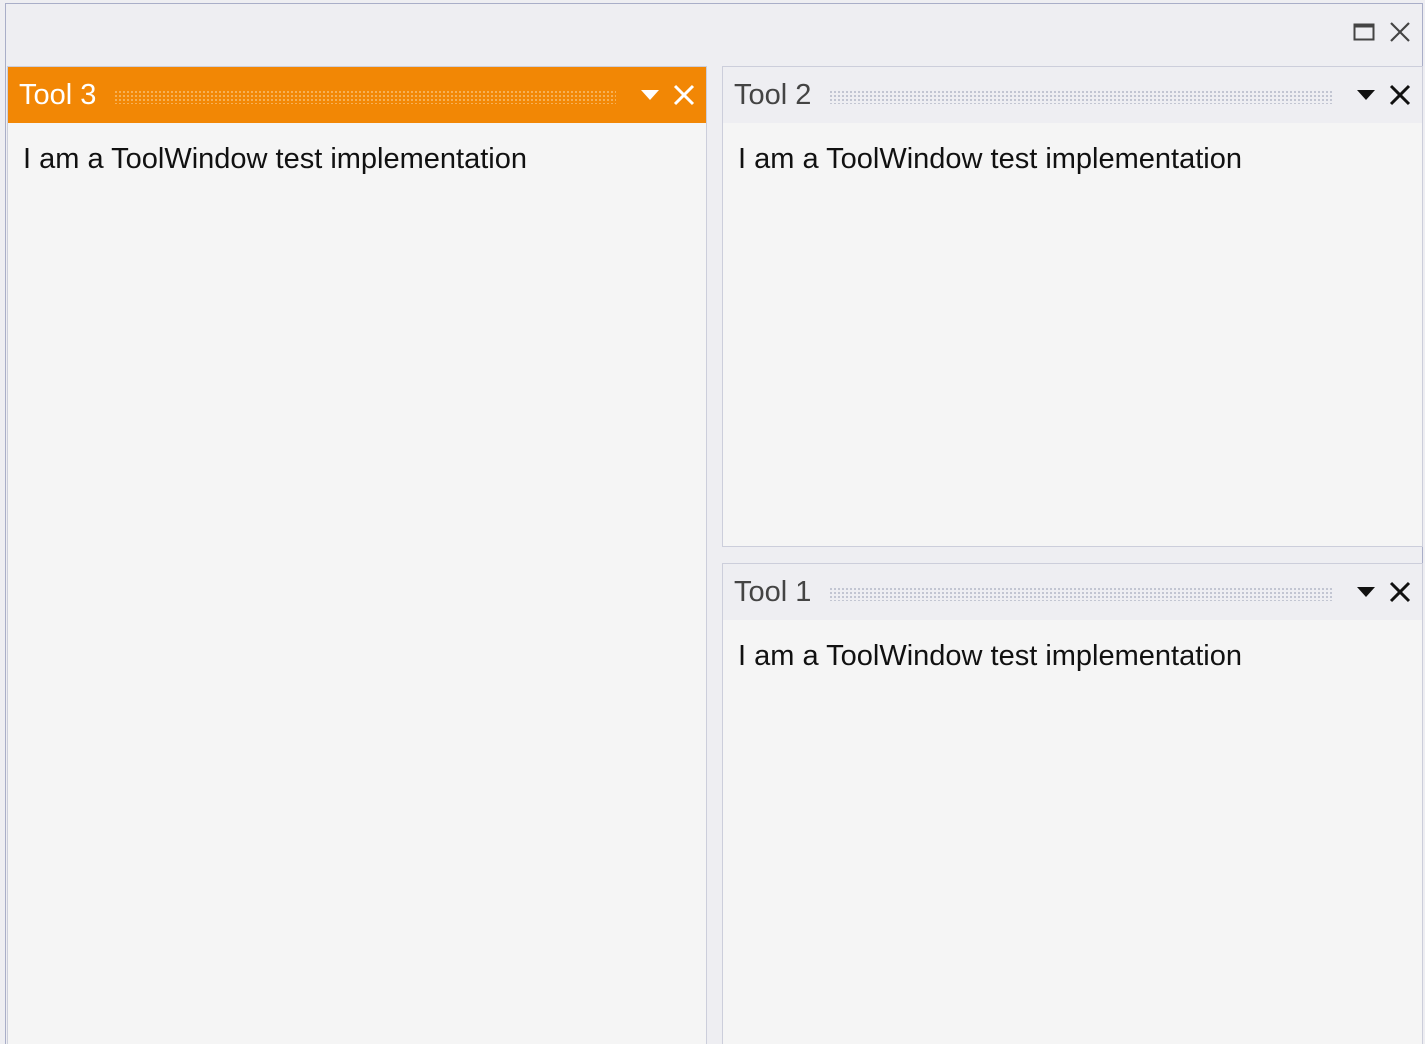 The height and width of the screenshot is (1044, 1425). What do you see at coordinates (58, 95) in the screenshot?
I see `pane-title: Tool 3` at bounding box center [58, 95].